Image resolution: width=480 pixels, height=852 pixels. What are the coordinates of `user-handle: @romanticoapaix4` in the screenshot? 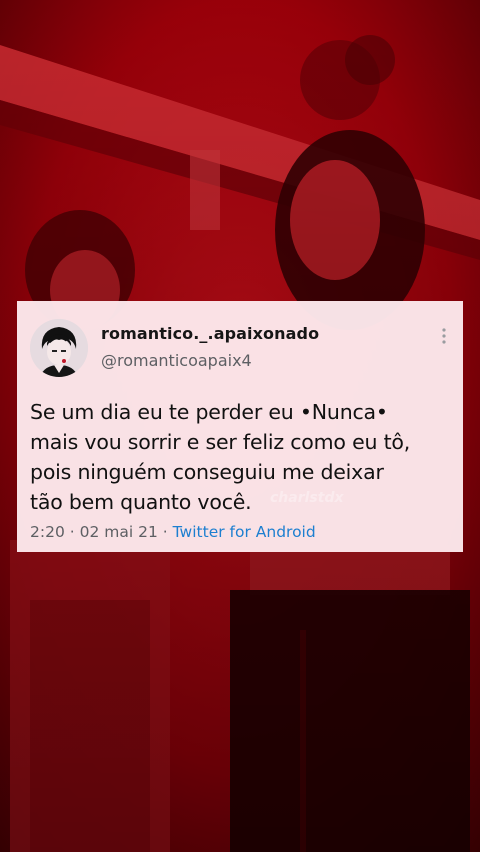 It's located at (176, 360).